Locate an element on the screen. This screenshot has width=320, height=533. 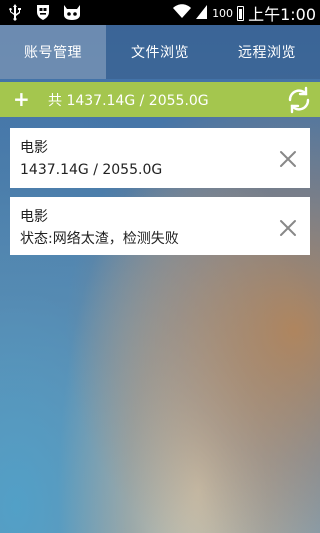
android-mascot-icon is located at coordinates (71, 12).